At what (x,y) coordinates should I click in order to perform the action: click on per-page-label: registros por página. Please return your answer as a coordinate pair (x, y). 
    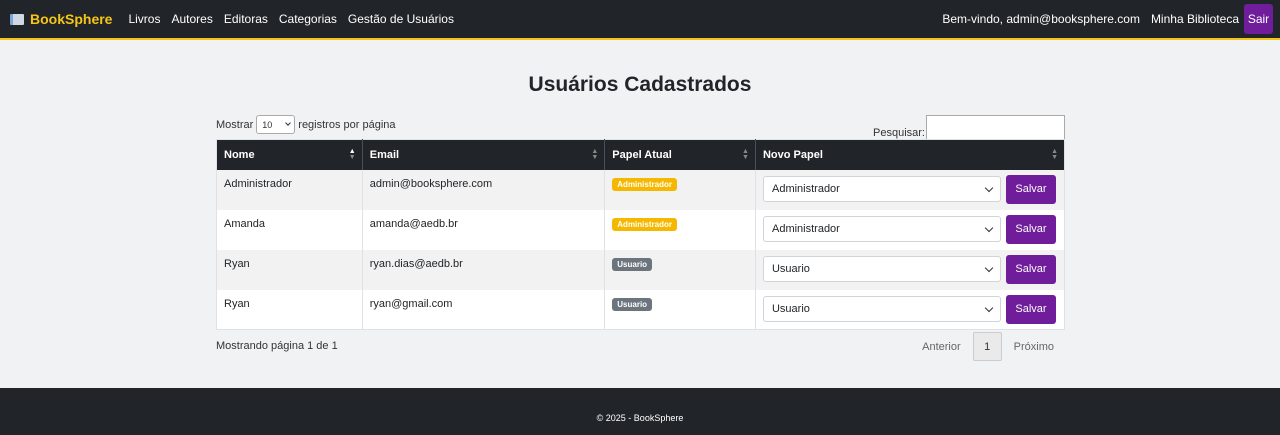
    Looking at the image, I should click on (347, 124).